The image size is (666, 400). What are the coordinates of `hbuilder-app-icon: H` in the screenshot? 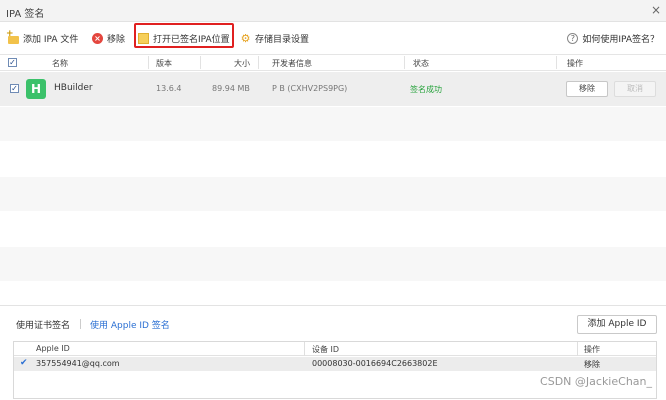 It's located at (36, 89).